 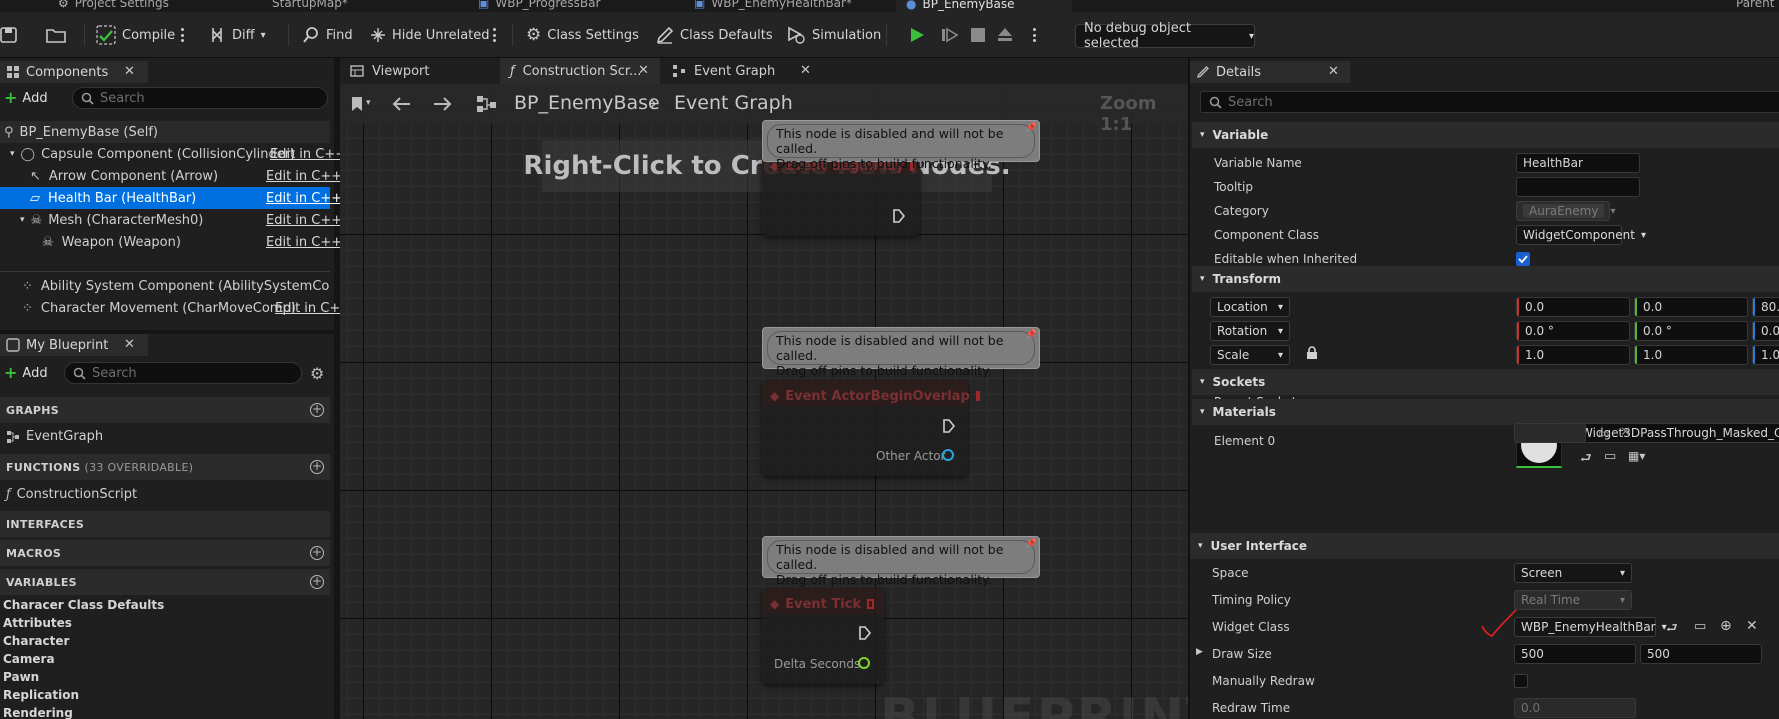 What do you see at coordinates (317, 410) in the screenshot?
I see `add-graph-icon: +` at bounding box center [317, 410].